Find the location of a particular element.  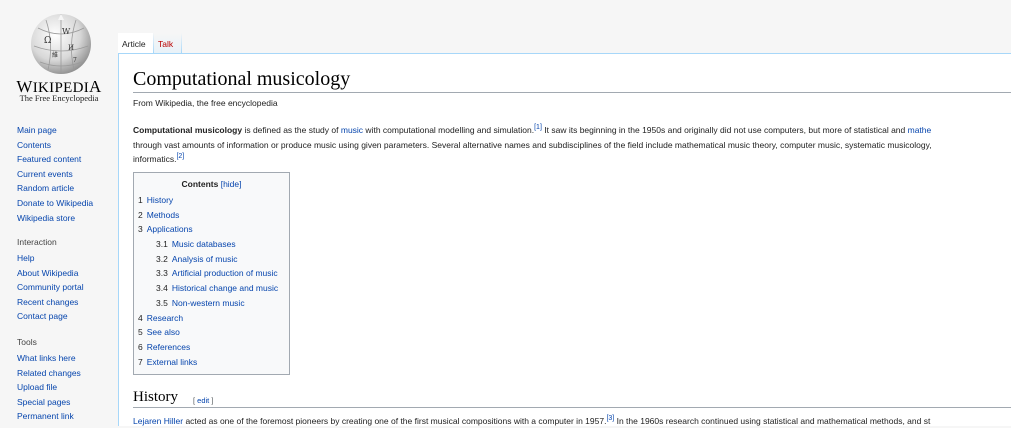

title-divider is located at coordinates (572, 92).